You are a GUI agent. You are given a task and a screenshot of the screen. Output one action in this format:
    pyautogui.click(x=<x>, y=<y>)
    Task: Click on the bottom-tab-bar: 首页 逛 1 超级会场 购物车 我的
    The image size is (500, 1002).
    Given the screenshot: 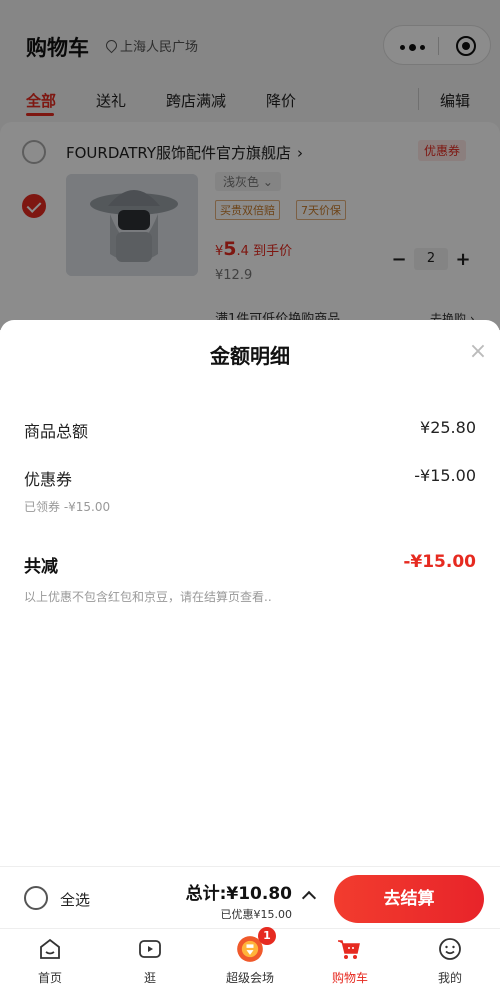 What is the action you would take?
    pyautogui.click(x=250, y=964)
    